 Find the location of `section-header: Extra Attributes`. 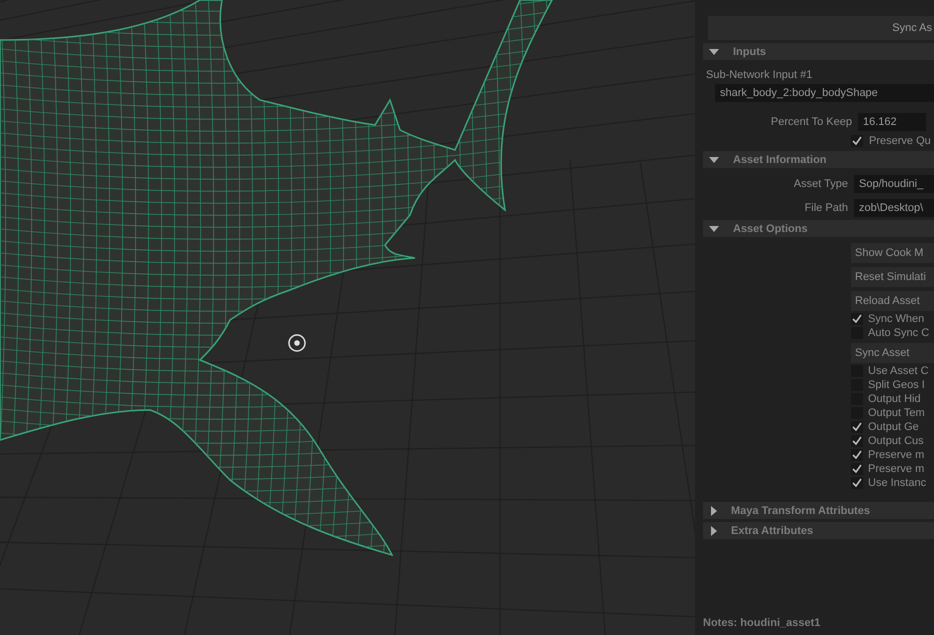

section-header: Extra Attributes is located at coordinates (818, 530).